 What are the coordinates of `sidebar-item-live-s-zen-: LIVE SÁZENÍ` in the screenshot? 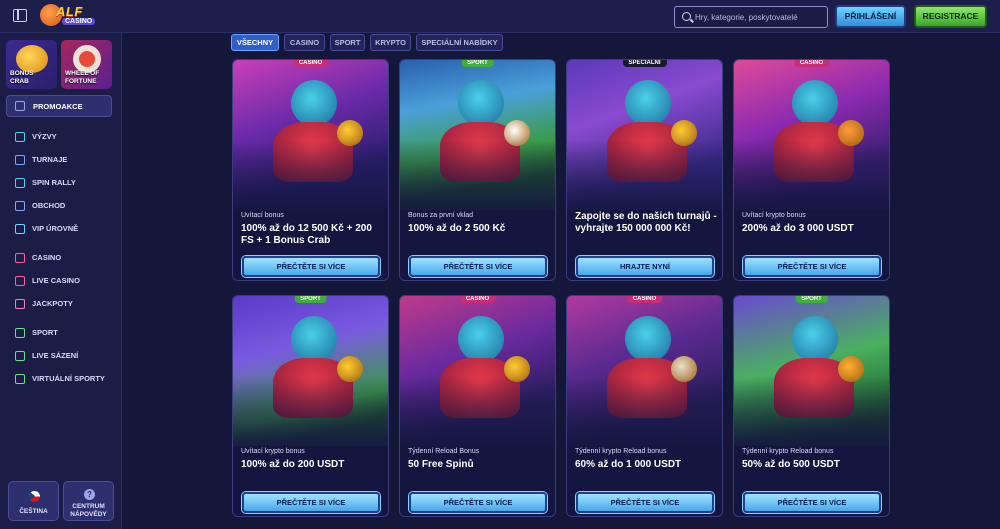 It's located at (60, 356).